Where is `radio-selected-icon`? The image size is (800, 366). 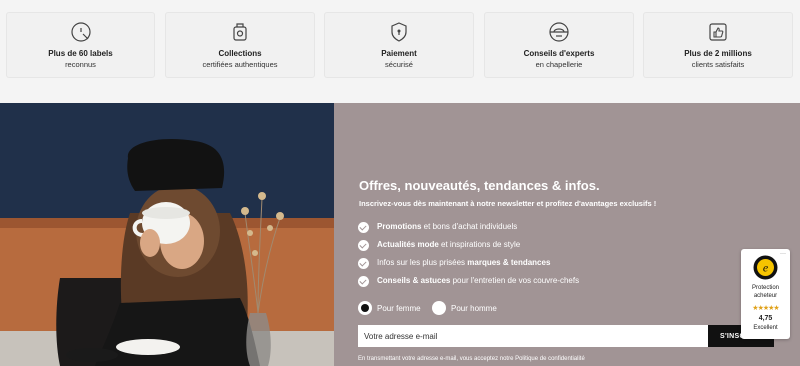 radio-selected-icon is located at coordinates (365, 308).